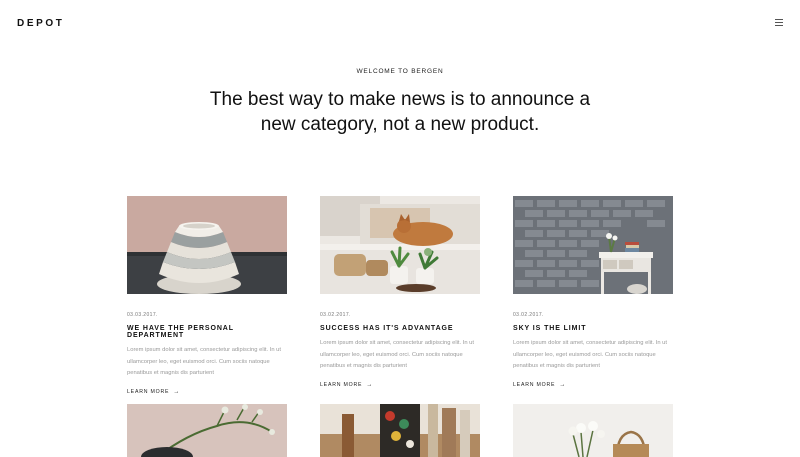  What do you see at coordinates (780, 23) in the screenshot?
I see `hamburger-menu-icon` at bounding box center [780, 23].